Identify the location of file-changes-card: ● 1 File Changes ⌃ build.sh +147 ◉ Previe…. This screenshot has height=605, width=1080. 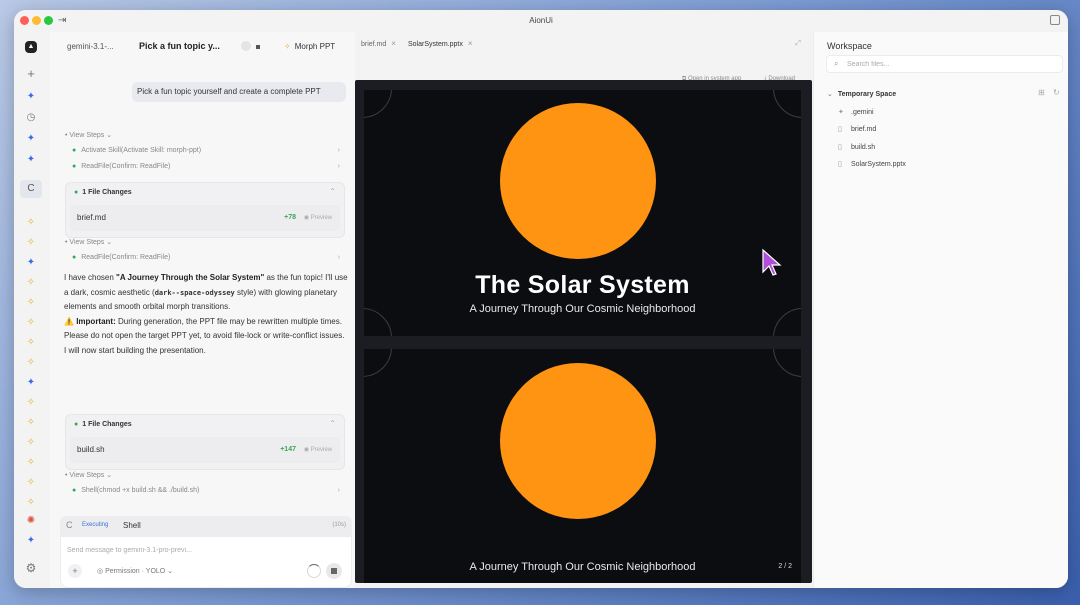
(205, 442).